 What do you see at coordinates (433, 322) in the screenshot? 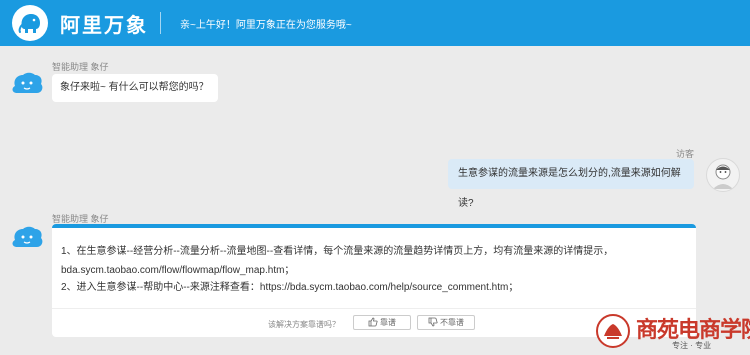
I see `thumbs-down-icon` at bounding box center [433, 322].